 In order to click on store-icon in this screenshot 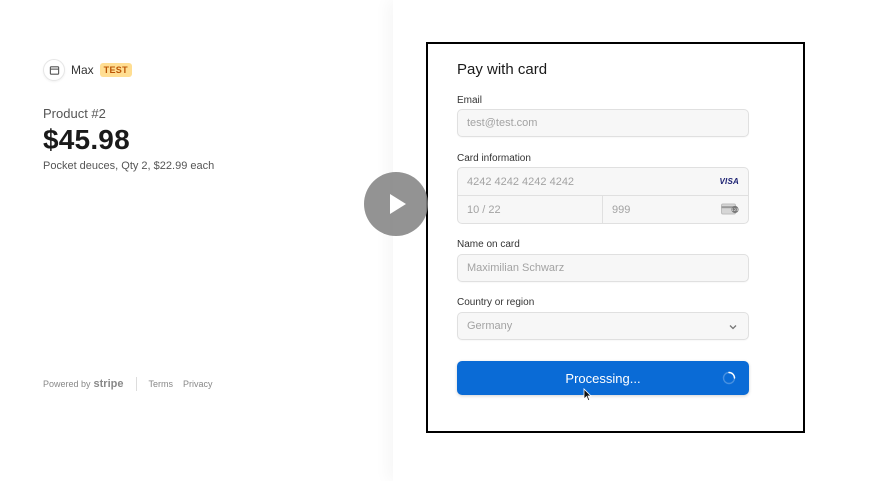, I will do `click(54, 70)`.